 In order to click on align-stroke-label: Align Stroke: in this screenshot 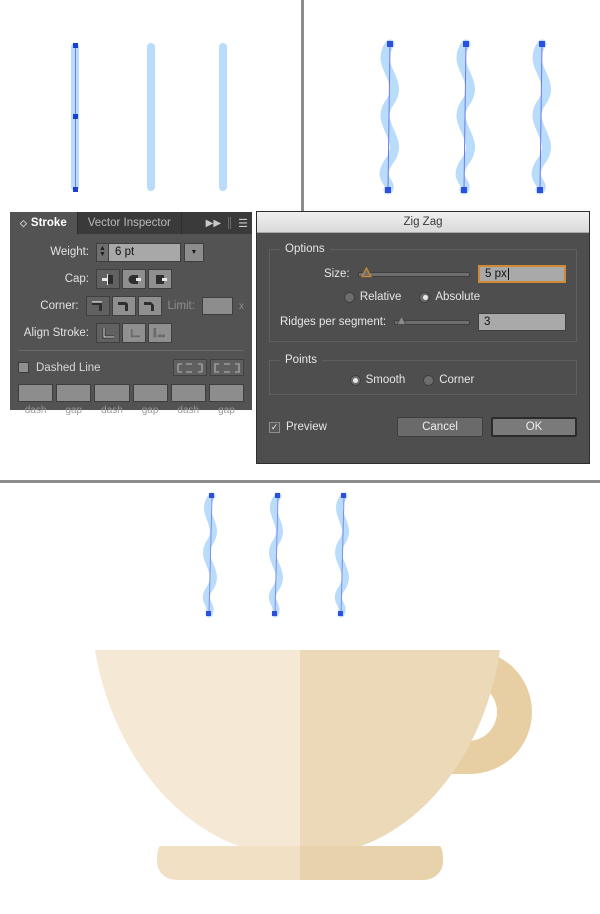, I will do `click(56, 333)`.